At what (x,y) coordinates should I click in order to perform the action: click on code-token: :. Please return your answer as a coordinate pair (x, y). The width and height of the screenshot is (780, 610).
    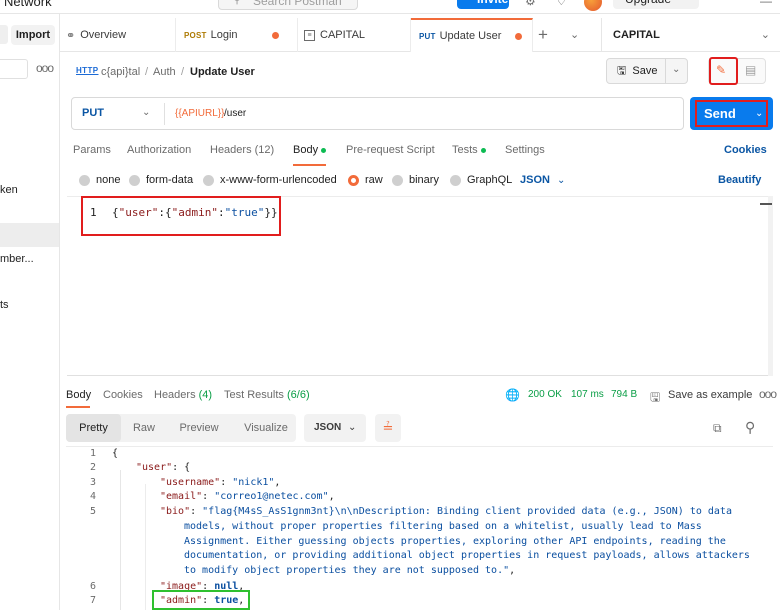
    Looking at the image, I should click on (196, 511).